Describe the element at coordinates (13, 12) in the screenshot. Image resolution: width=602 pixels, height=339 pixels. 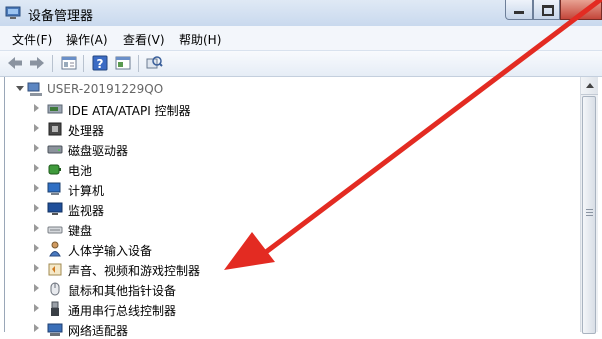
I see `device-manager-icon` at that location.